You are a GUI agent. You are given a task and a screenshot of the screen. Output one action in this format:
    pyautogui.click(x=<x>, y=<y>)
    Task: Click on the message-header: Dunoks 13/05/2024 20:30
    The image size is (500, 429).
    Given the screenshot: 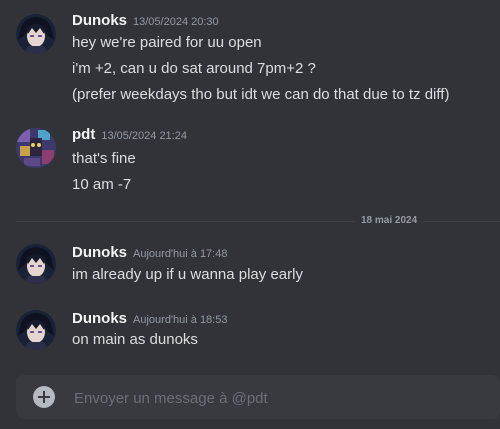 What is the action you would take?
    pyautogui.click(x=145, y=21)
    